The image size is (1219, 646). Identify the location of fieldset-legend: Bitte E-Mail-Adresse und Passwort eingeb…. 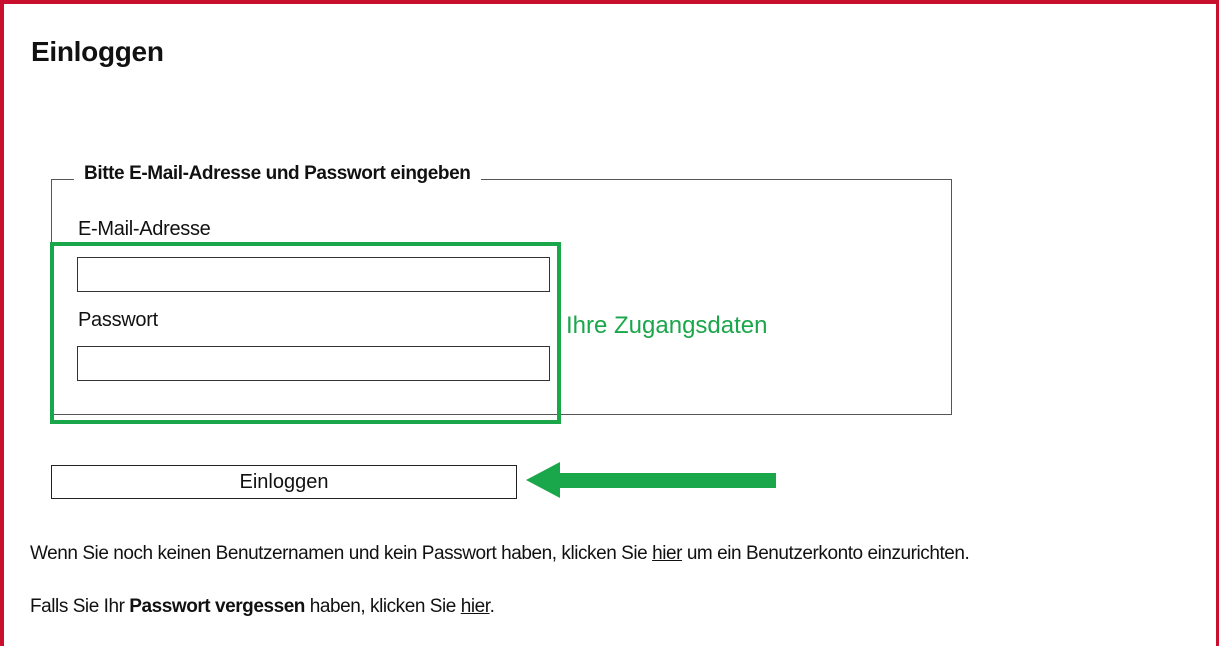
(277, 174).